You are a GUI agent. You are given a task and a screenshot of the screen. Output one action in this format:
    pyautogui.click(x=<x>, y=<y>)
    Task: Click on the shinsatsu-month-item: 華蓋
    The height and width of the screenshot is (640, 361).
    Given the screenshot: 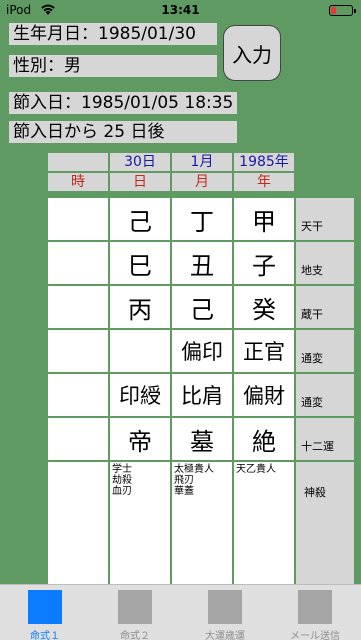 What is the action you would take?
    pyautogui.click(x=184, y=491)
    